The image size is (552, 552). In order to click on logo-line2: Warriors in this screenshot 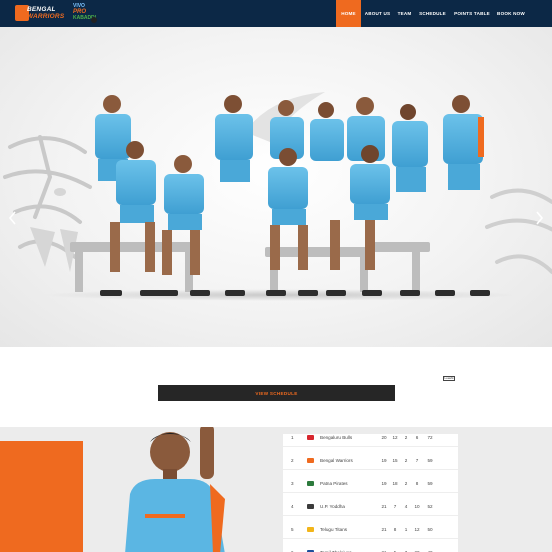, I will do `click(46, 16)`.